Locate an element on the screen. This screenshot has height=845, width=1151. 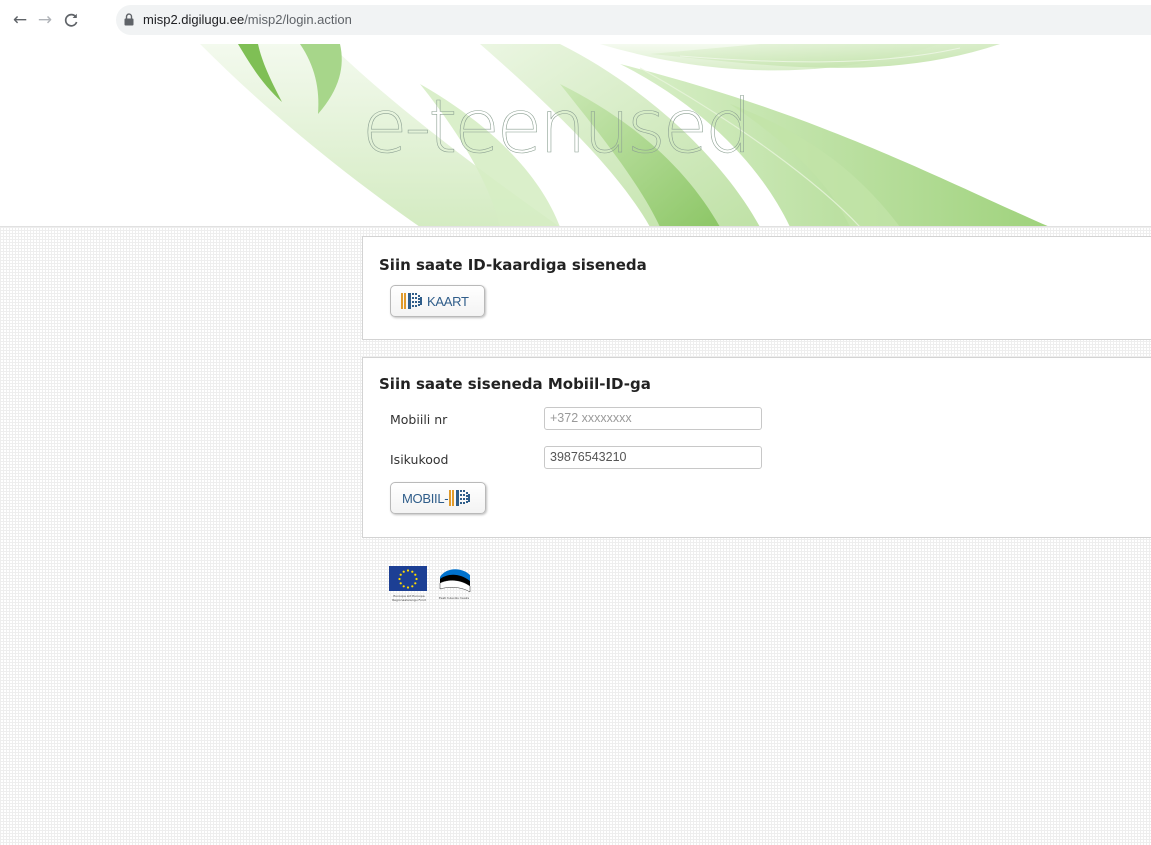
url-text: misp2.digilugu.ee/misp2/login.action is located at coordinates (247, 19).